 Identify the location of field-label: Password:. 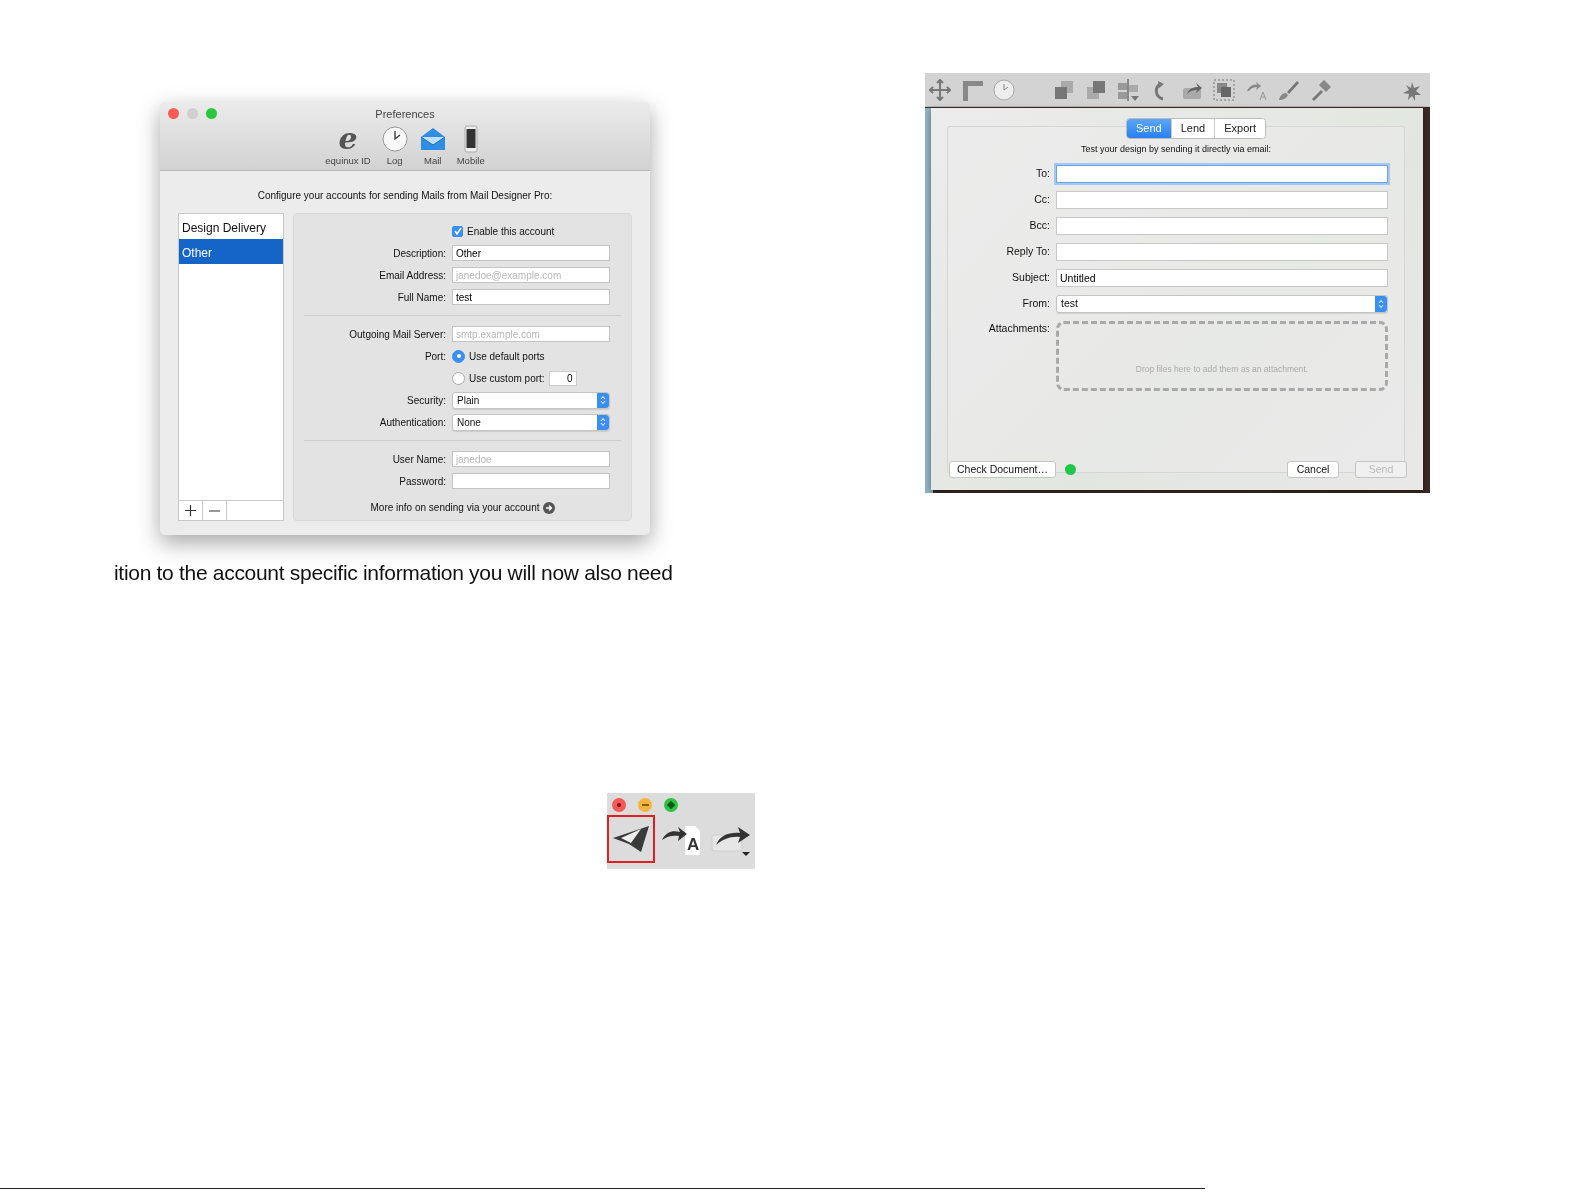
(422, 481).